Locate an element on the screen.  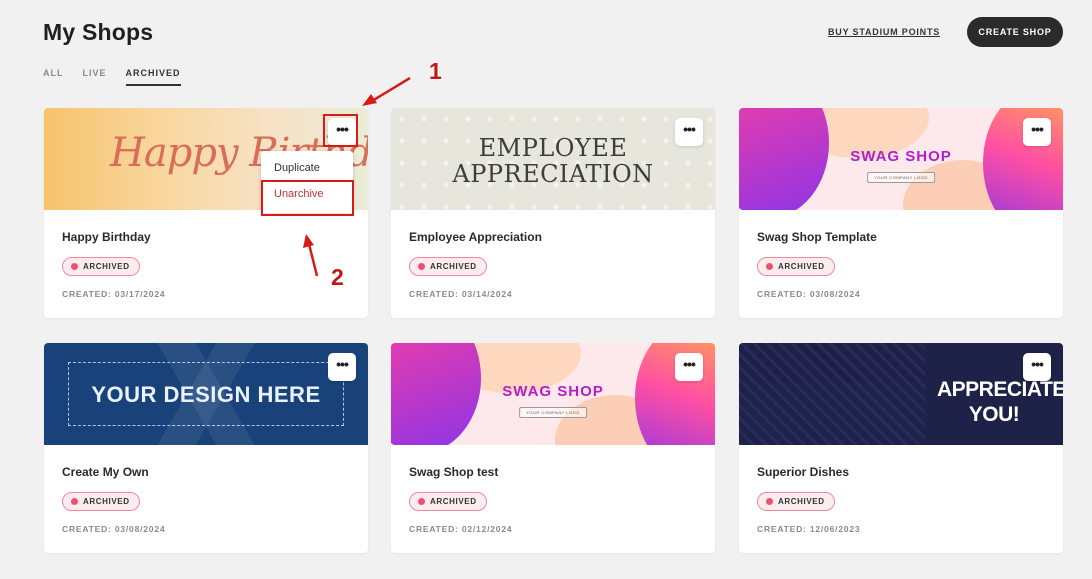
shop-name: Employee Appreciation is located at coordinates (475, 237).